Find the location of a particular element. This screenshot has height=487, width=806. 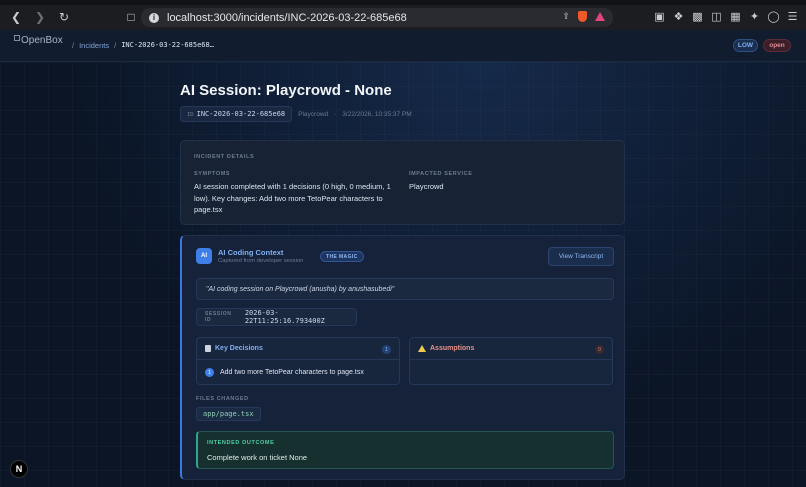

warning-icon is located at coordinates (422, 348).